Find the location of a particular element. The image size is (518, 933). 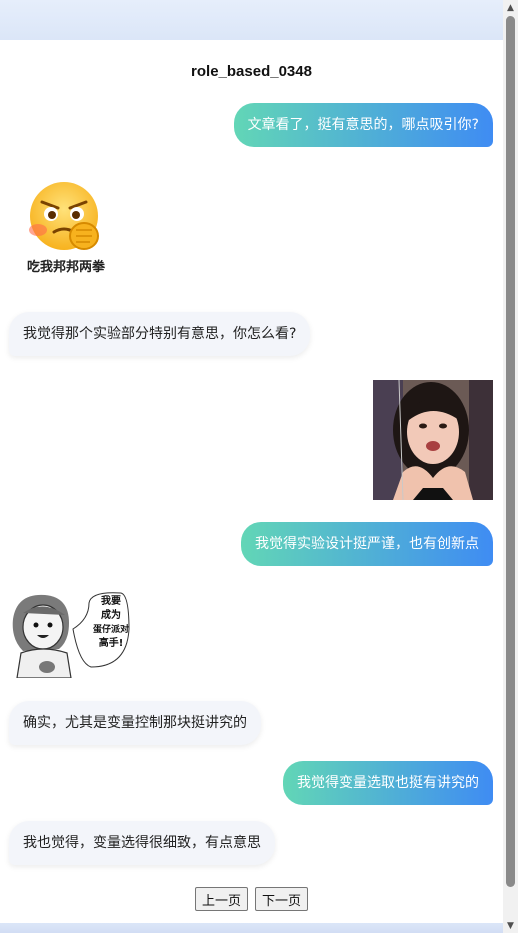

girl-heart-hands-photo-icon is located at coordinates (433, 440).